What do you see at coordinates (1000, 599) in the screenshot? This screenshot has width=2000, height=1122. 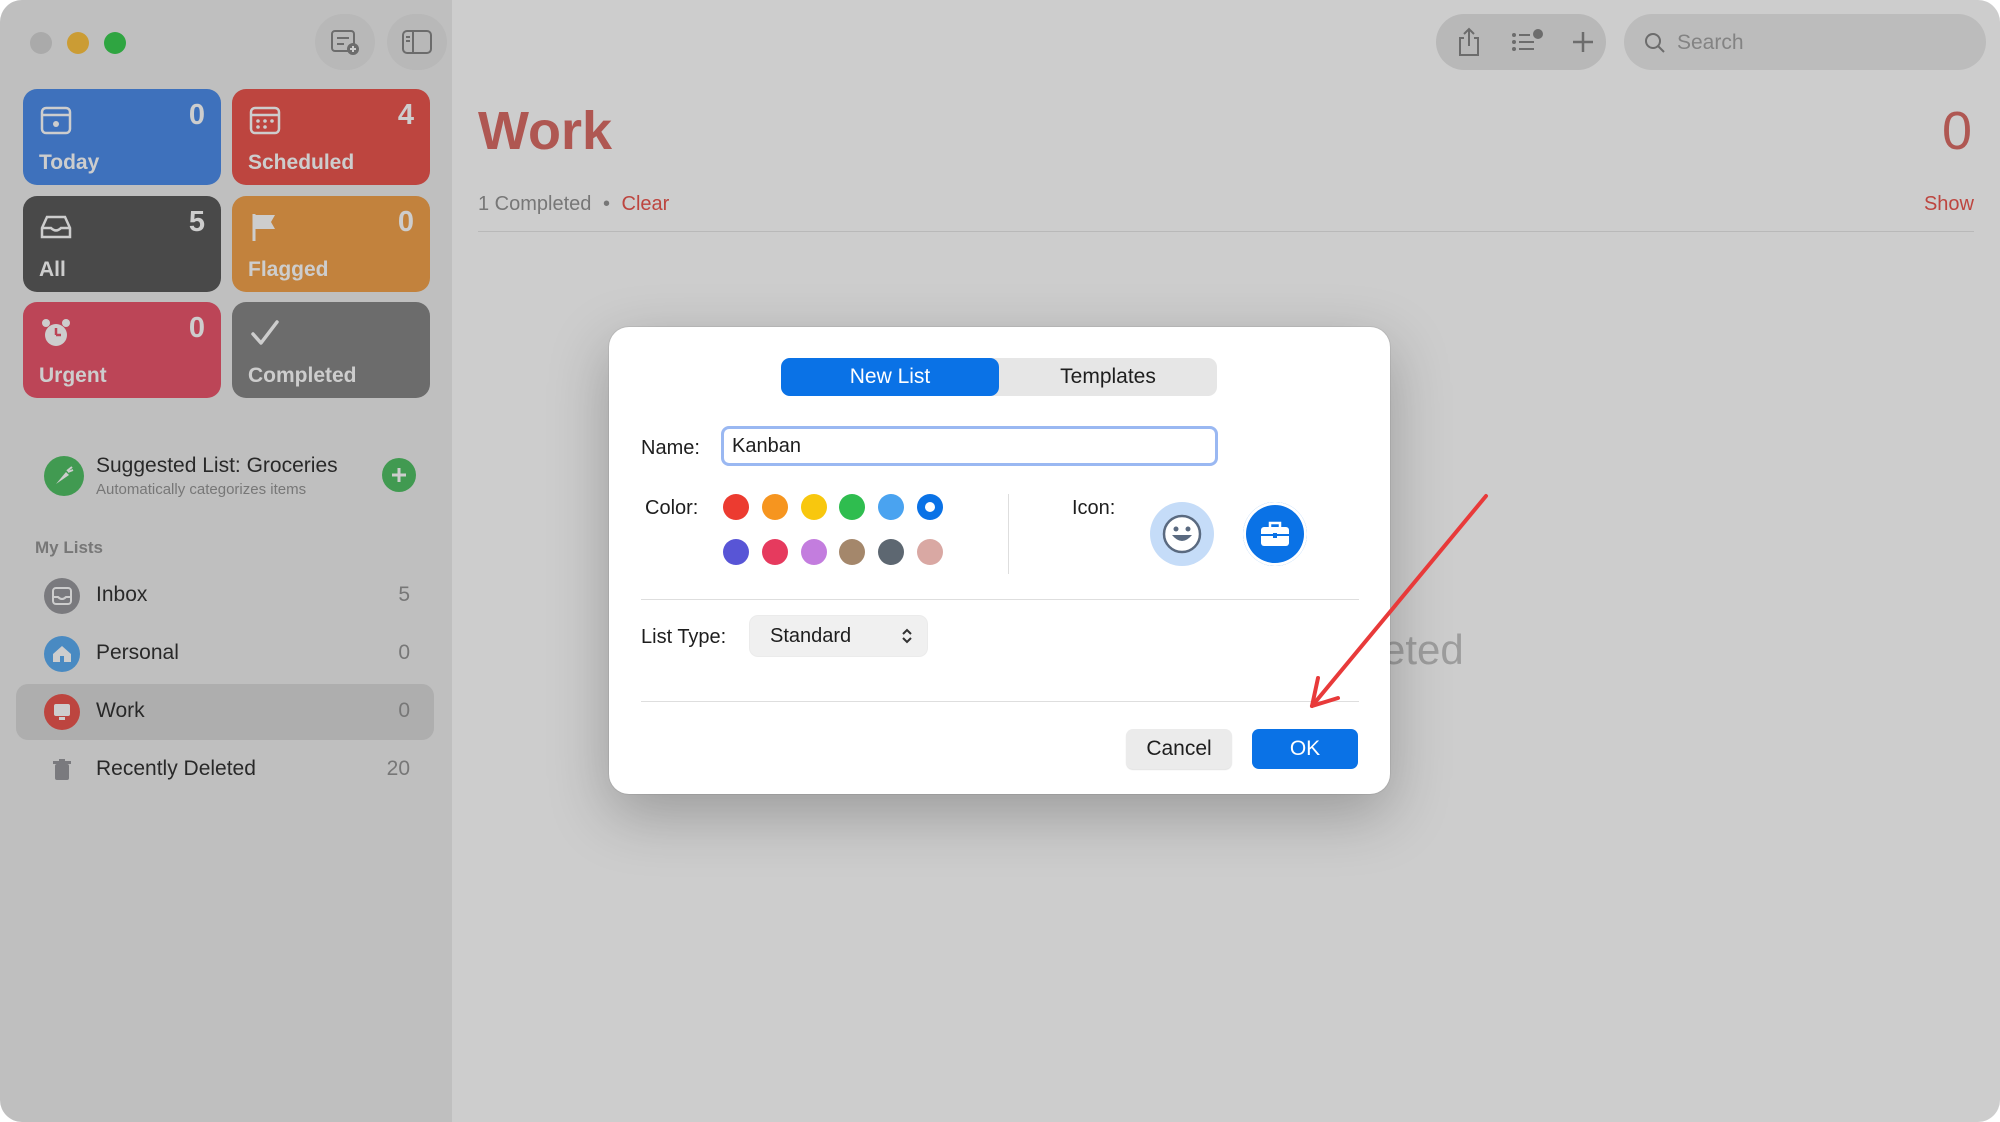 I see `dialog-divider-top` at bounding box center [1000, 599].